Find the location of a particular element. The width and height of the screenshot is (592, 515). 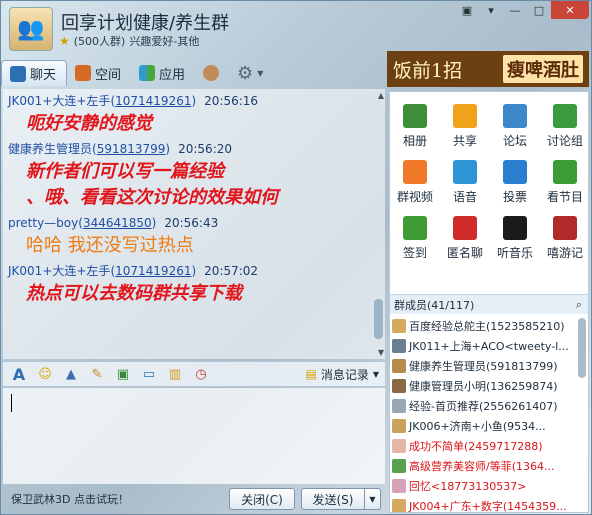

member-item: 百度经验总舵主(1523585210) is located at coordinates (489, 326).